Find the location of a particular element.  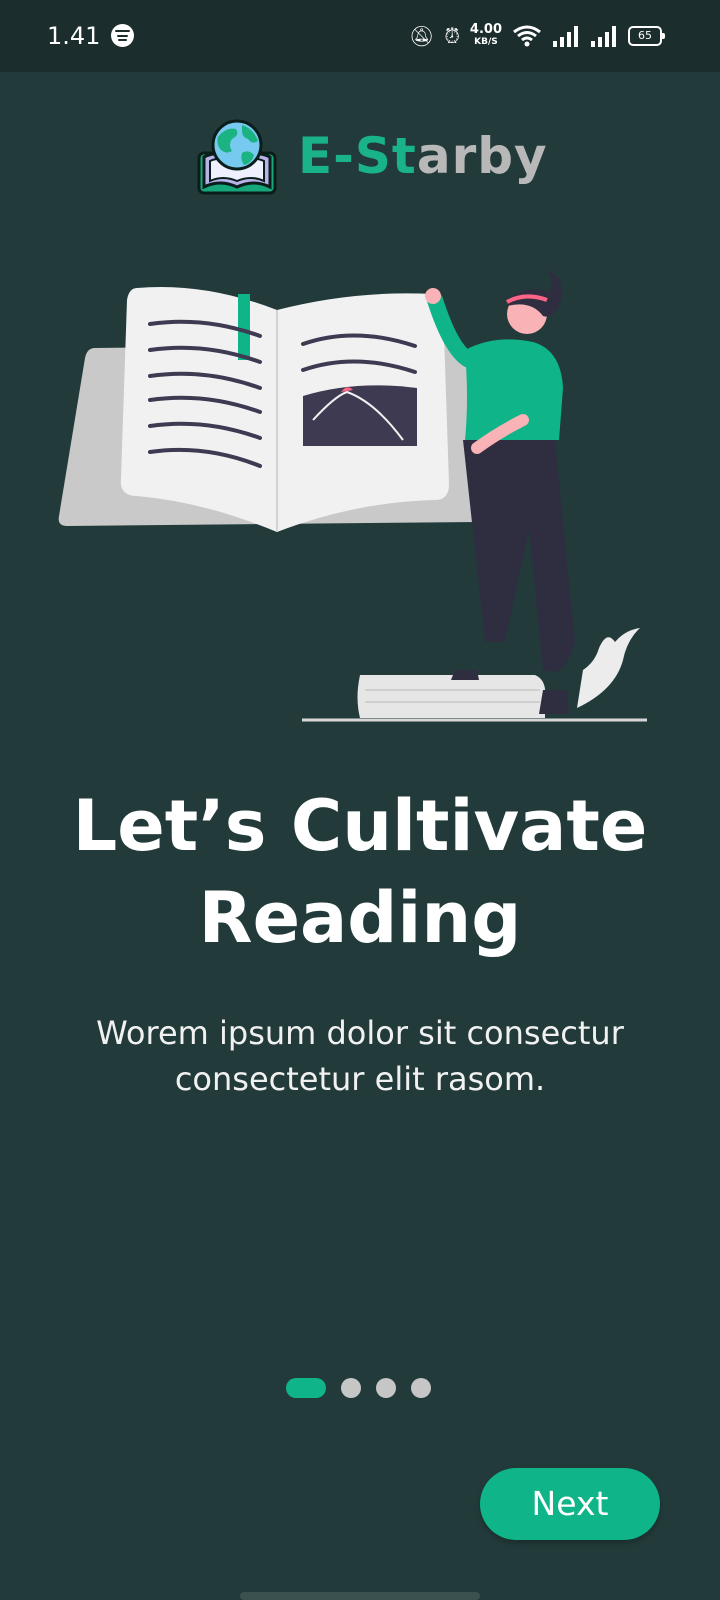

signal-icon is located at coordinates (565, 36).